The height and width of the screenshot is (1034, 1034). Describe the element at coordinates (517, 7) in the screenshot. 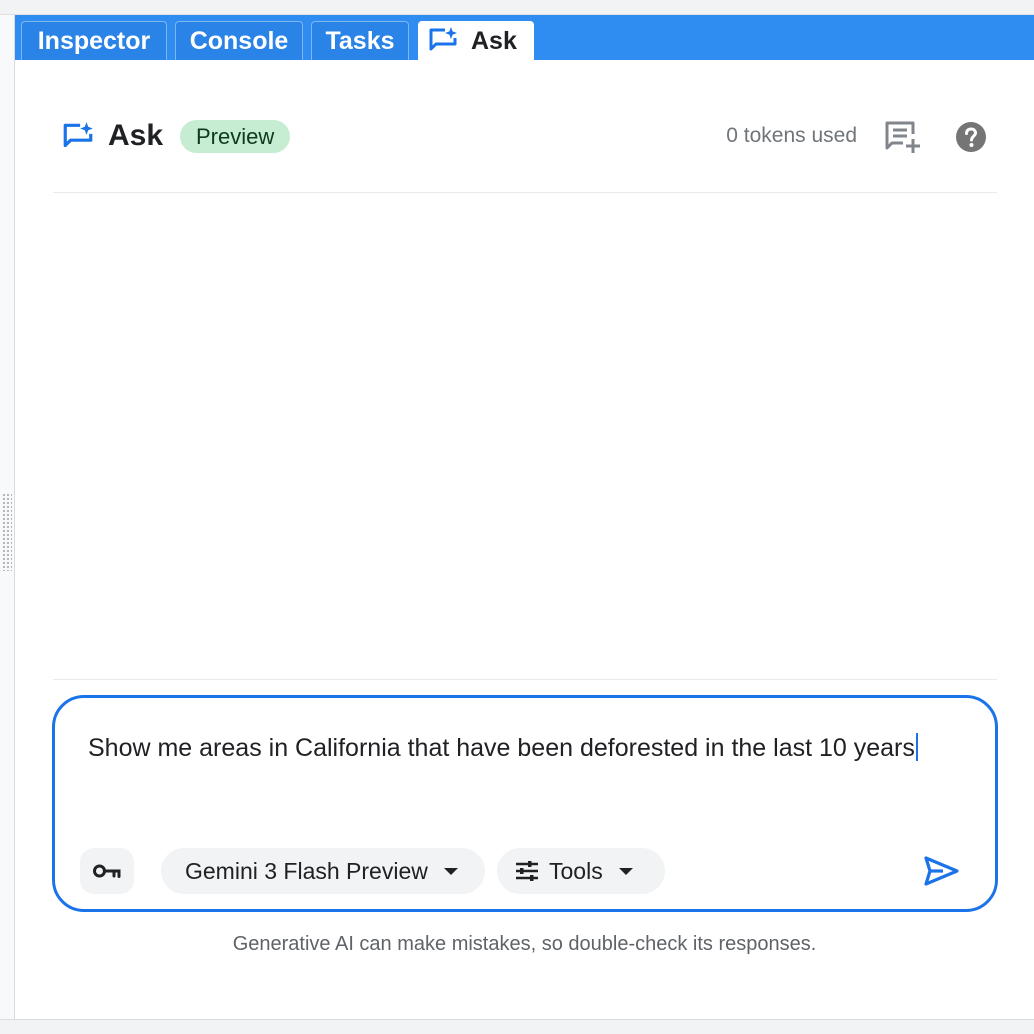

I see `window-top-strip` at that location.